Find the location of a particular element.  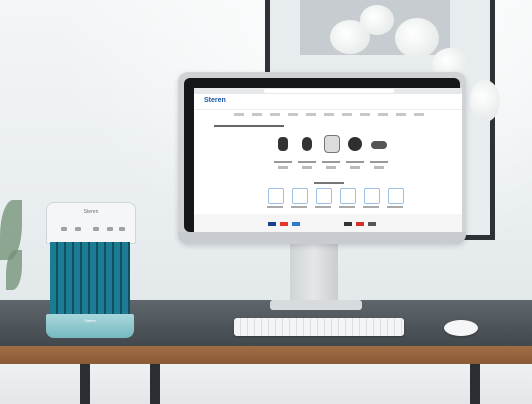

keyboard is located at coordinates (319, 327).